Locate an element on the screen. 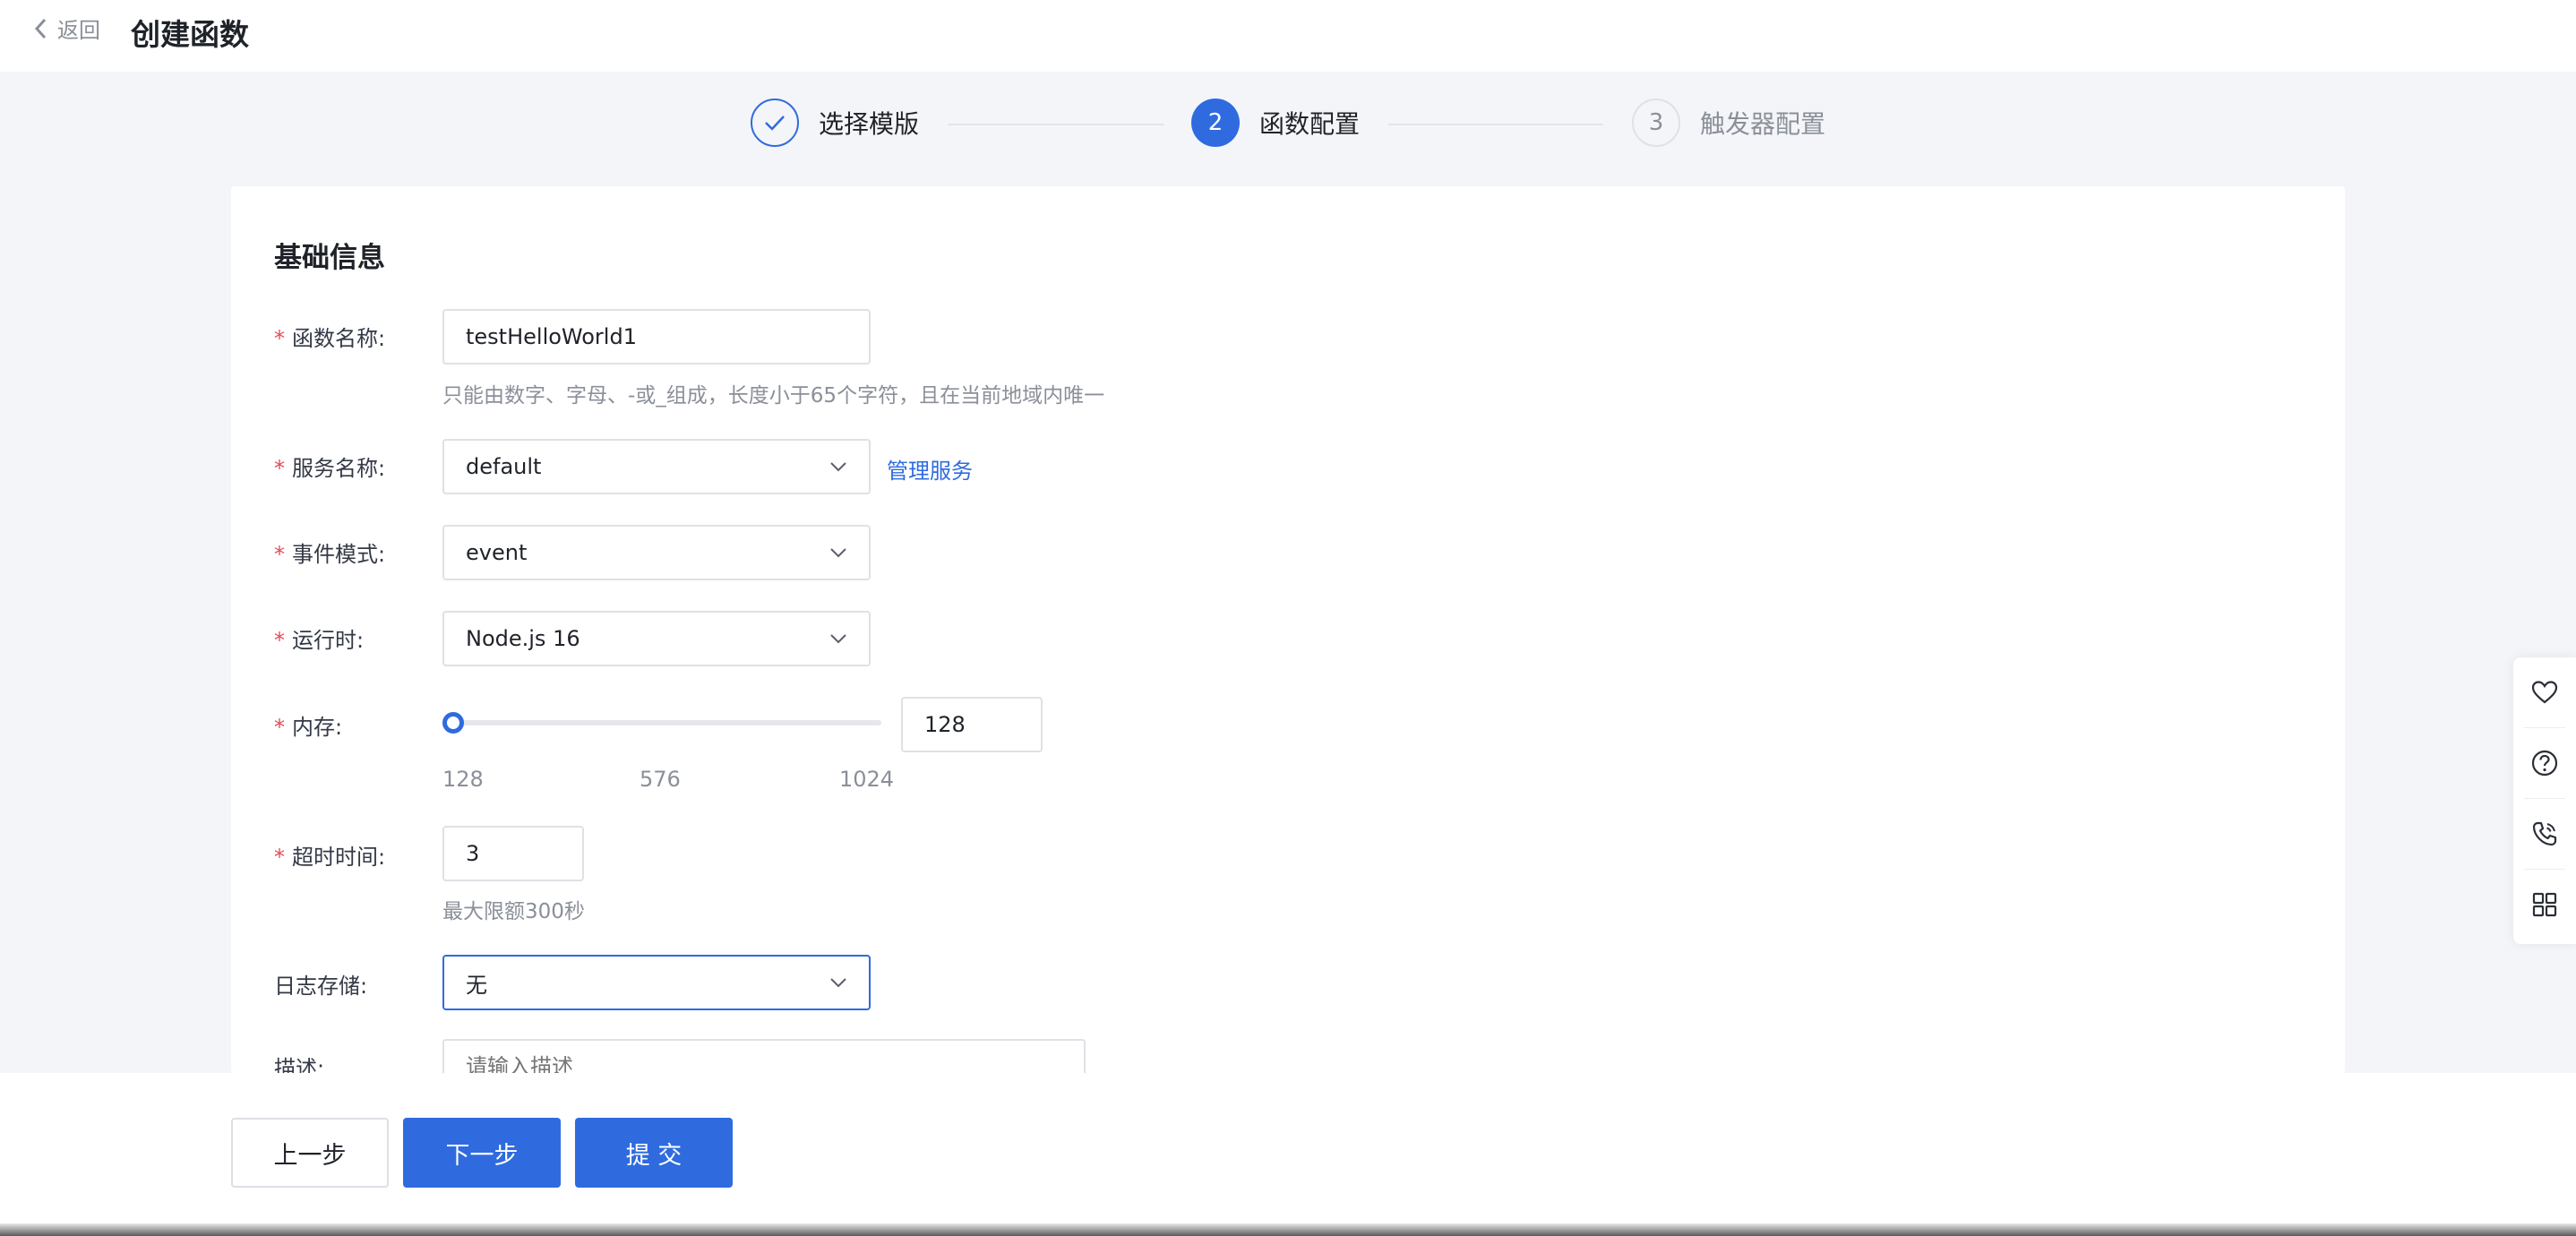  memory-tick-mid: 576 is located at coordinates (660, 779).